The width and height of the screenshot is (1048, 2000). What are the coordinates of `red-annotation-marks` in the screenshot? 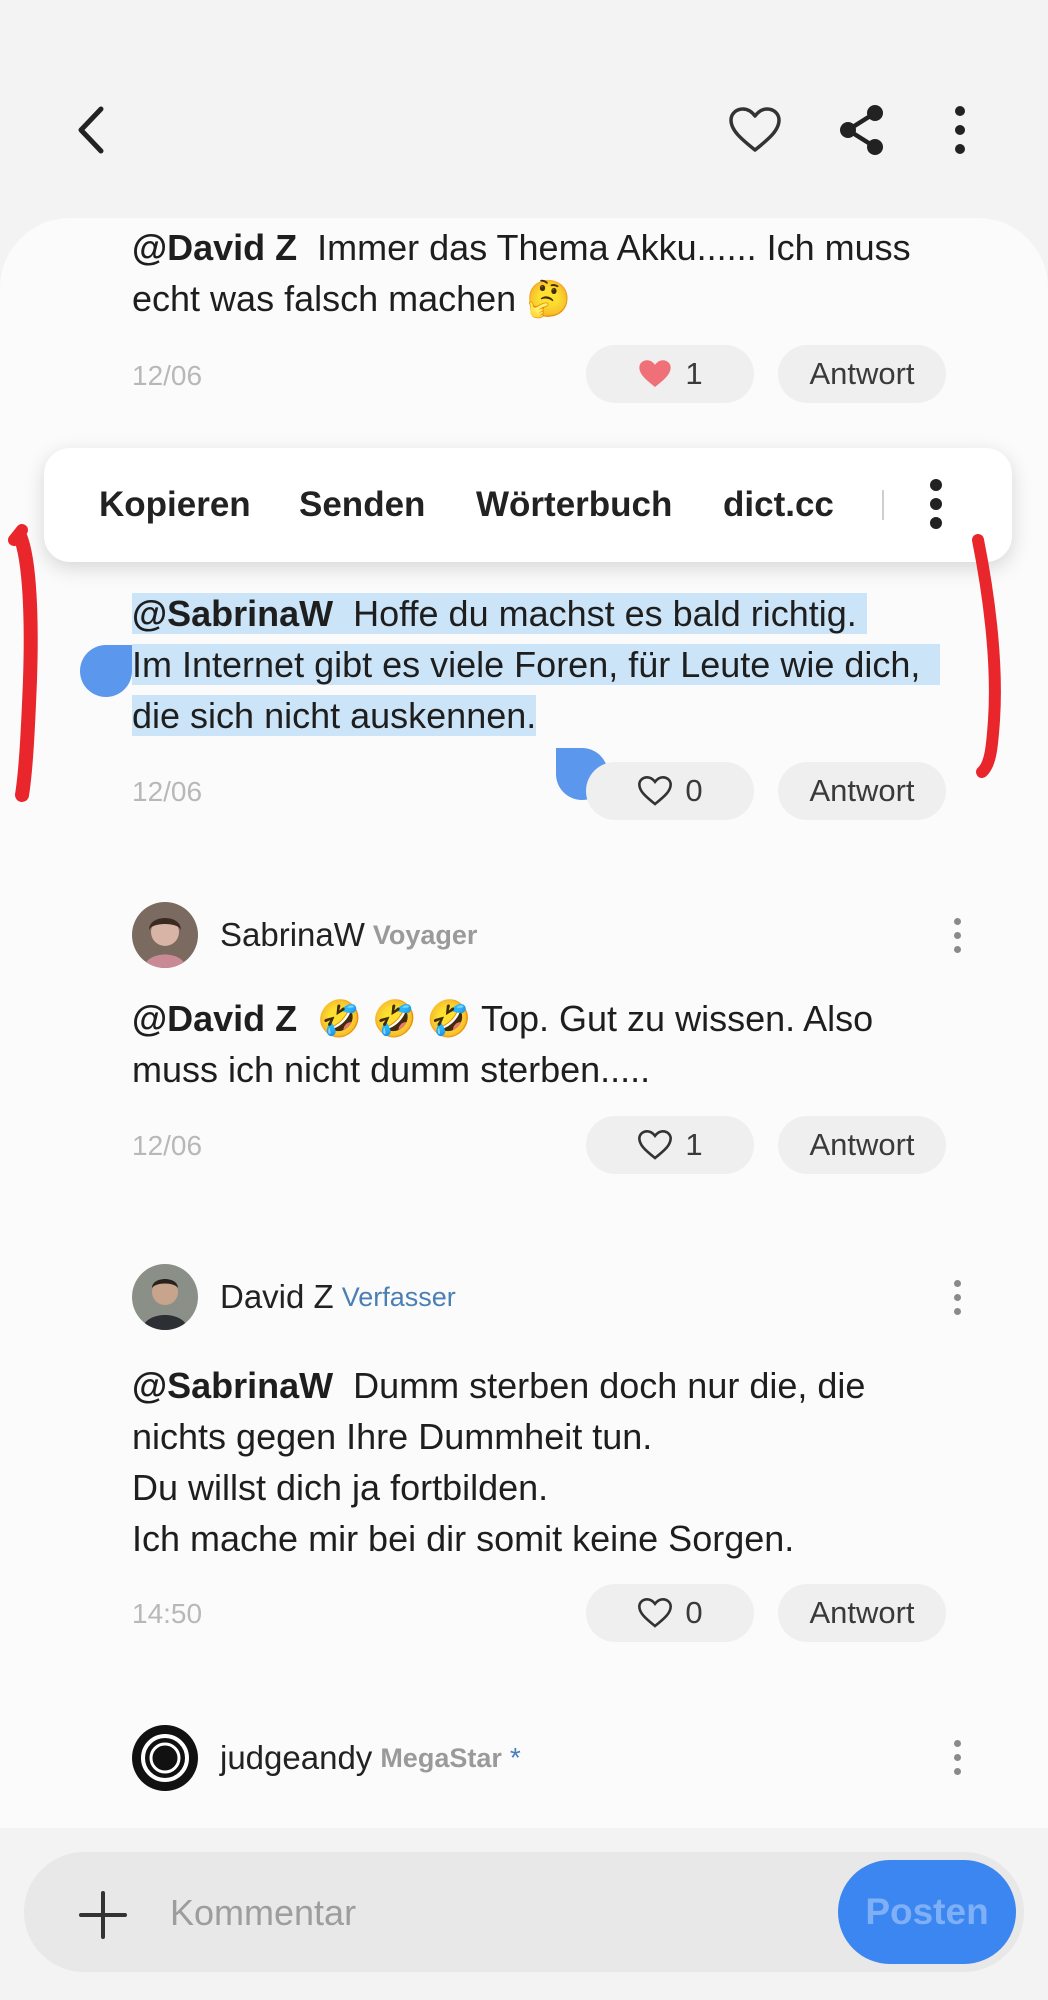 It's located at (504, 663).